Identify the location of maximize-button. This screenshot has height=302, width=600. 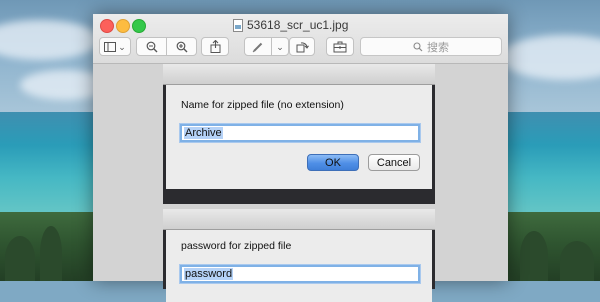
(139, 26).